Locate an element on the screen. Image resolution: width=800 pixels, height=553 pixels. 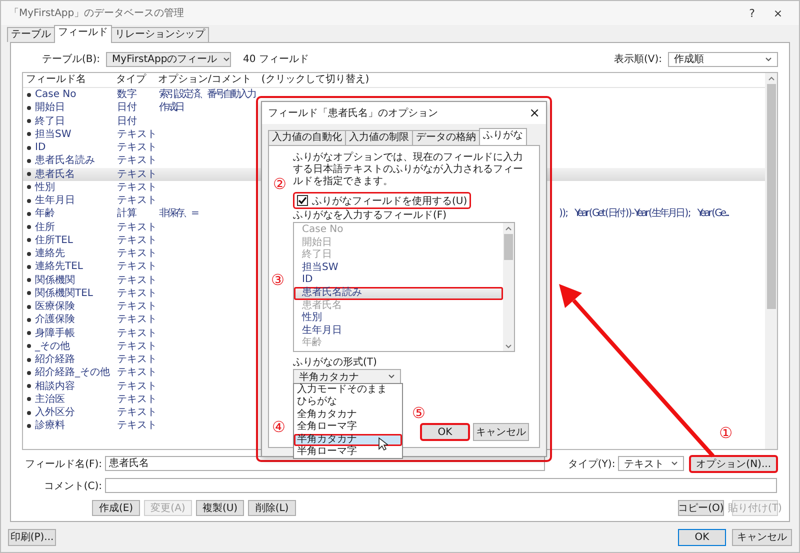
scroll-down-icon is located at coordinates (508, 346).